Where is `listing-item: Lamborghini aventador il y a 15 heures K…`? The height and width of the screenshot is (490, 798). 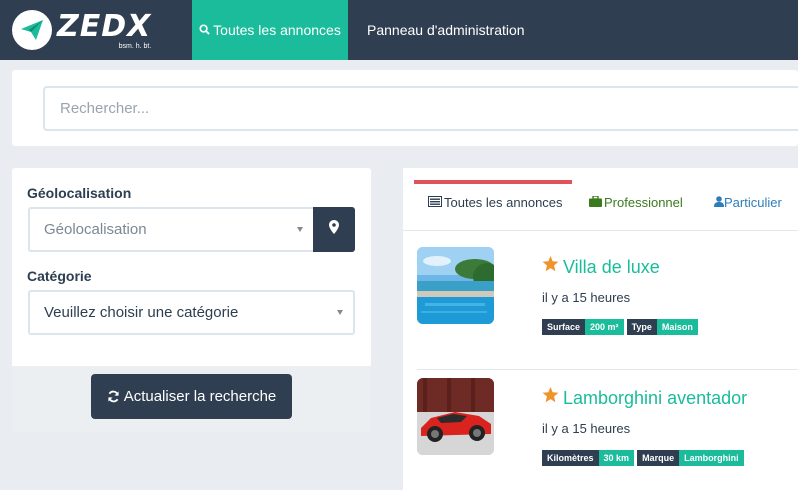 listing-item: Lamborghini aventador il y a 15 heures K… is located at coordinates (607, 434).